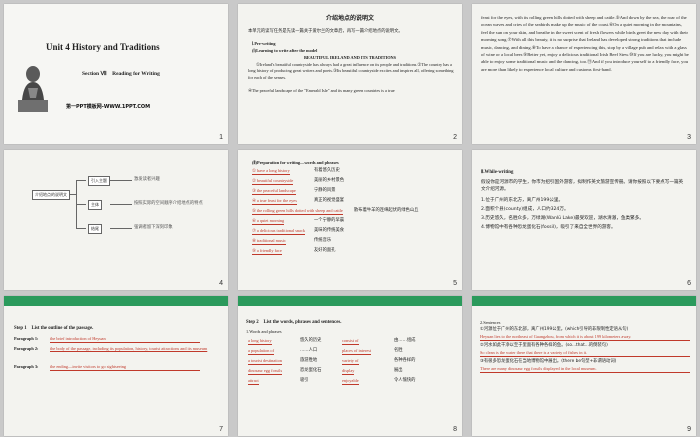 The height and width of the screenshot is (437, 700). Describe the element at coordinates (455, 283) in the screenshot. I see `slide-number: 5` at that location.